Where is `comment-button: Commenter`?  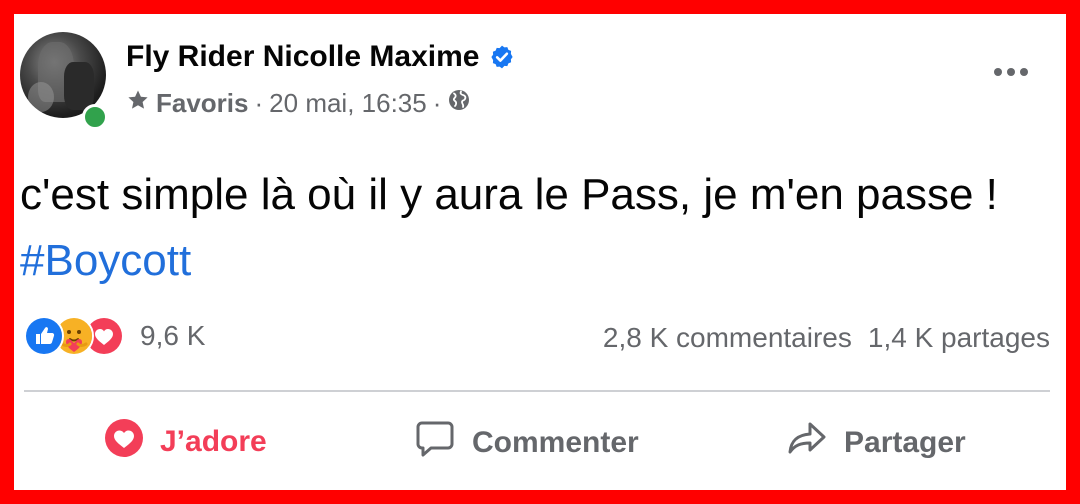 comment-button: Commenter is located at coordinates (526, 443).